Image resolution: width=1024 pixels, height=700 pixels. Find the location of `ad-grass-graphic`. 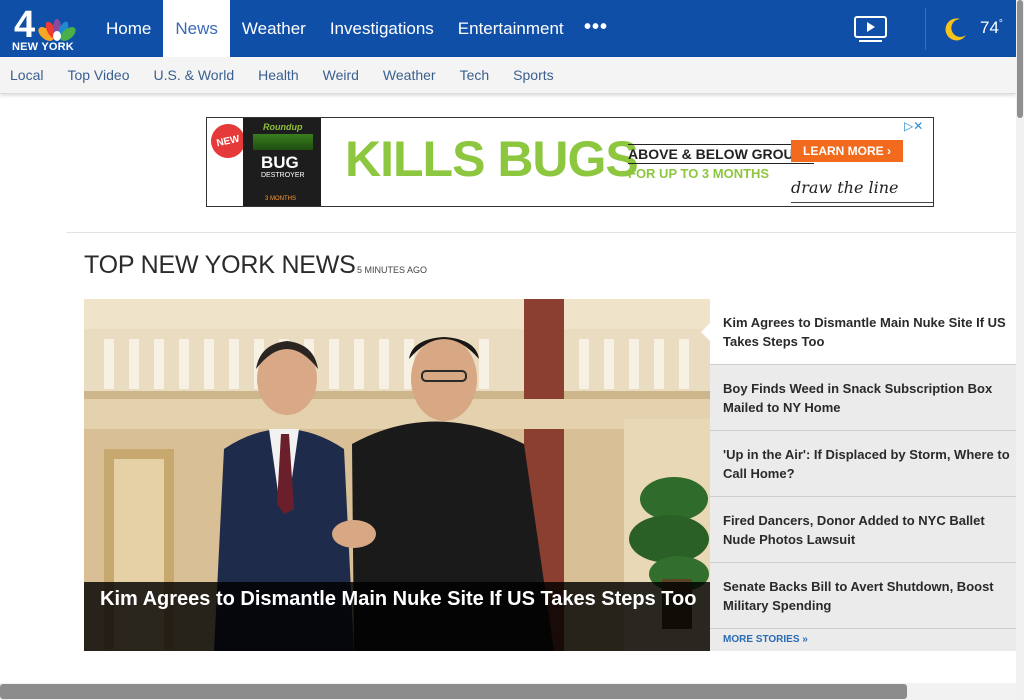

ad-grass-graphic is located at coordinates (283, 142).